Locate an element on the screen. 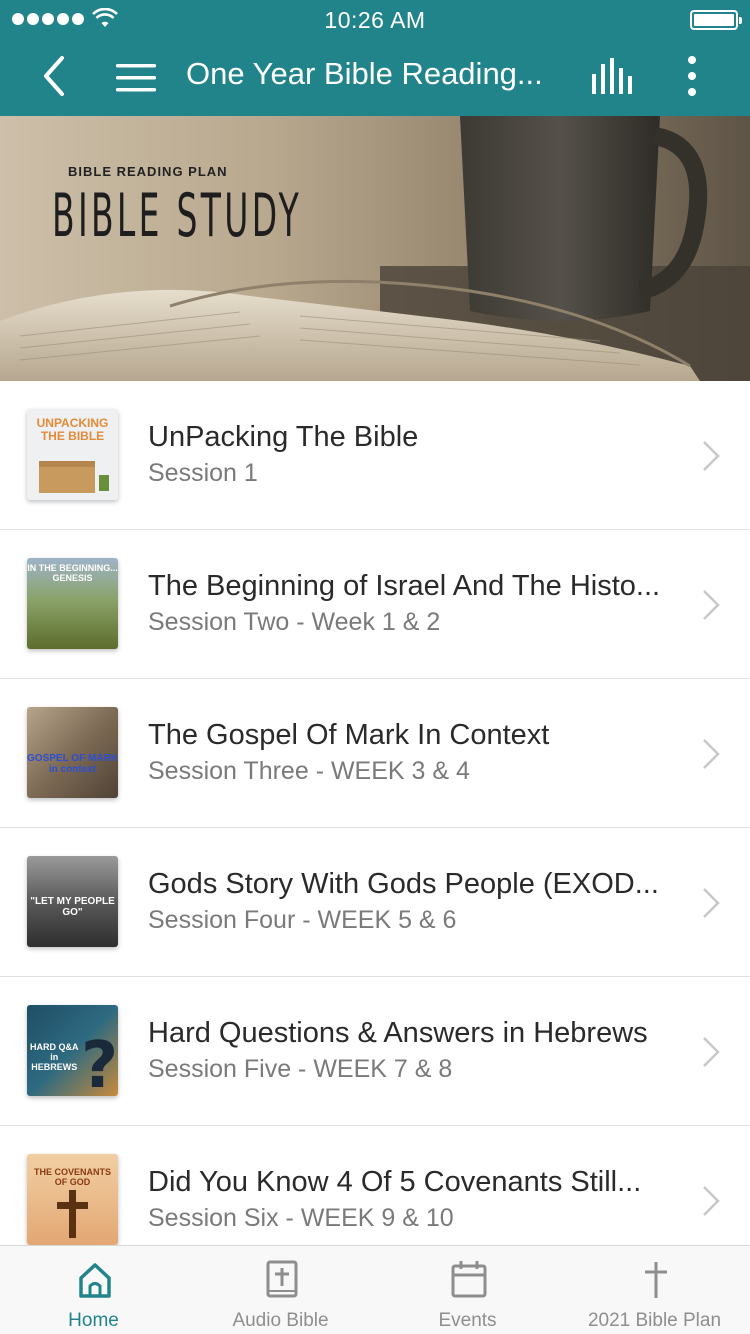 This screenshot has height=1334, width=750. session-thumbnail: THE COVENANTS OF GOD is located at coordinates (72, 1199).